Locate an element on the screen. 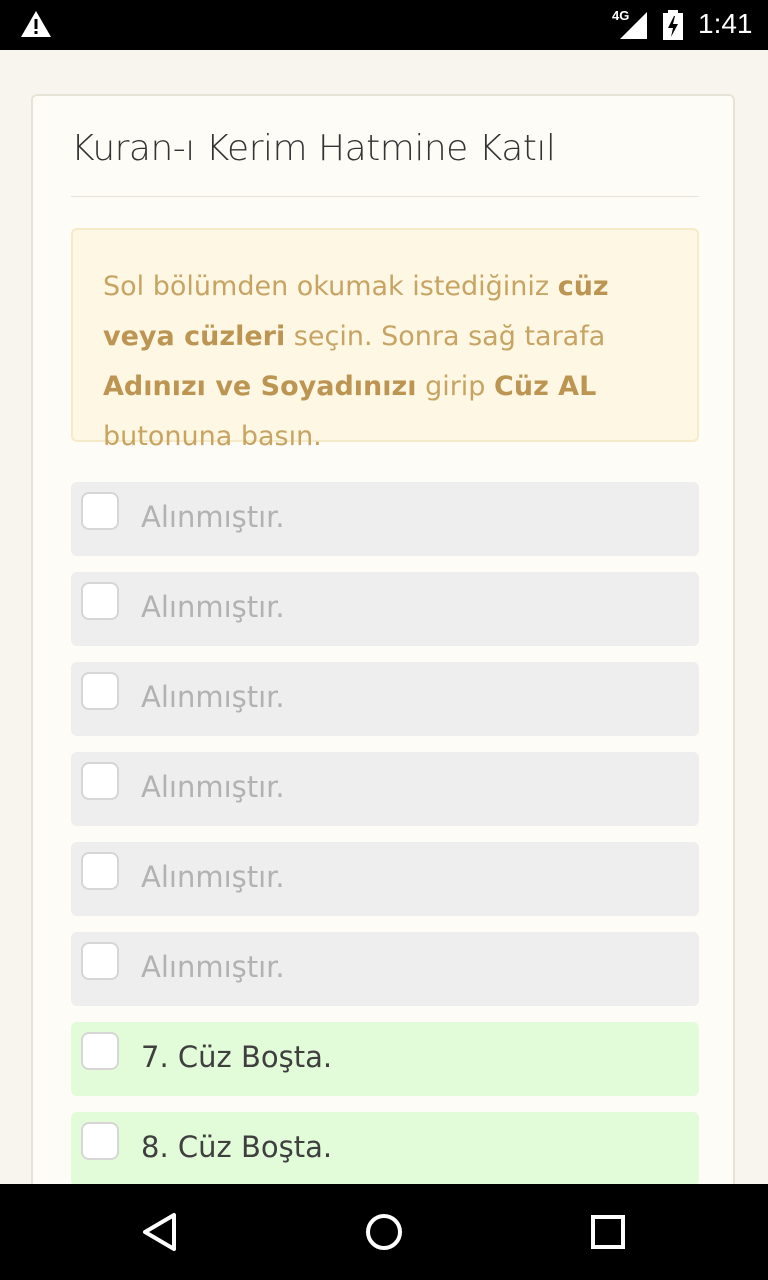  juz-row-3: Alınmıştır. is located at coordinates (385, 699).